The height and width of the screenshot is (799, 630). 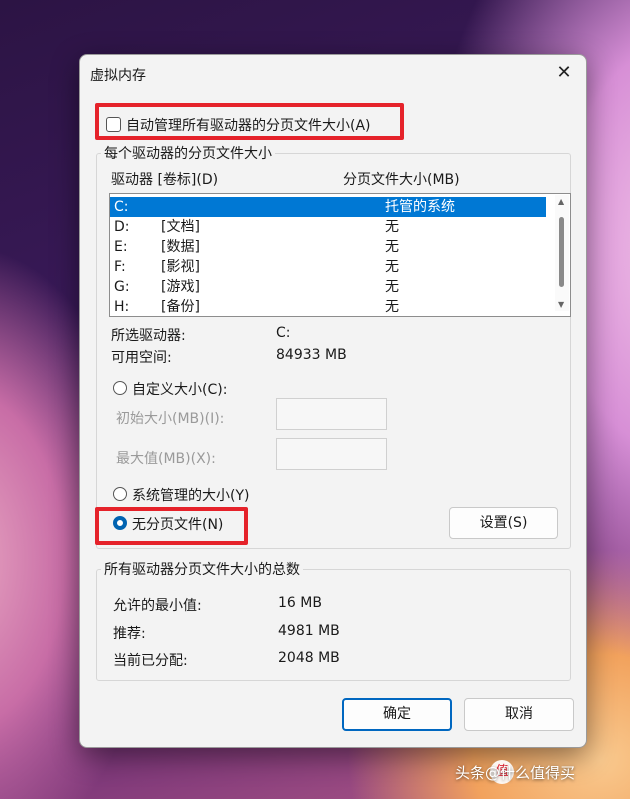 What do you see at coordinates (309, 631) in the screenshot?
I see `recommended-value: 4981 MB` at bounding box center [309, 631].